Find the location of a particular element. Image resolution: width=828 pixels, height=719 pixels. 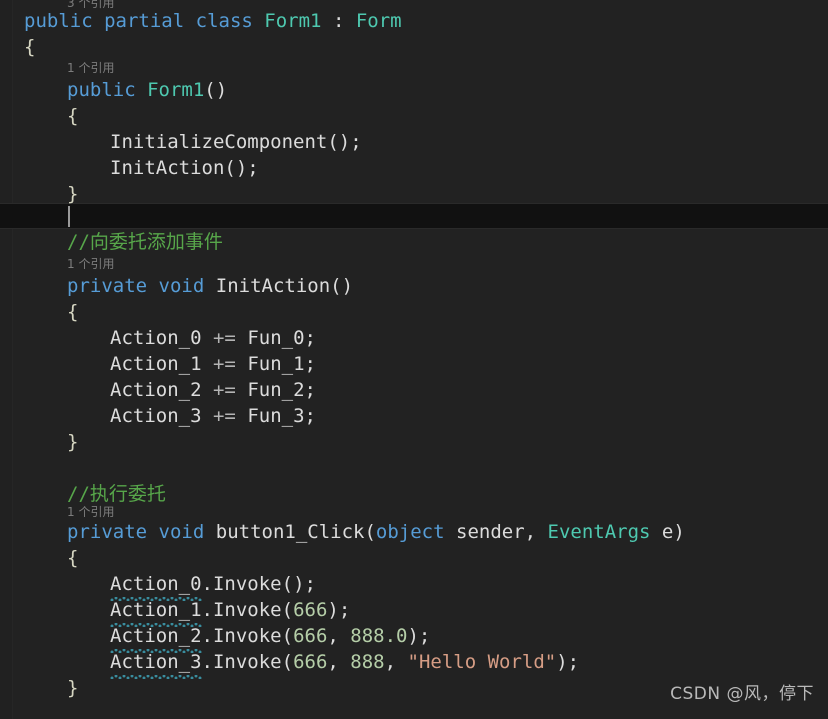

token-call-tail: (); is located at coordinates (344, 142).